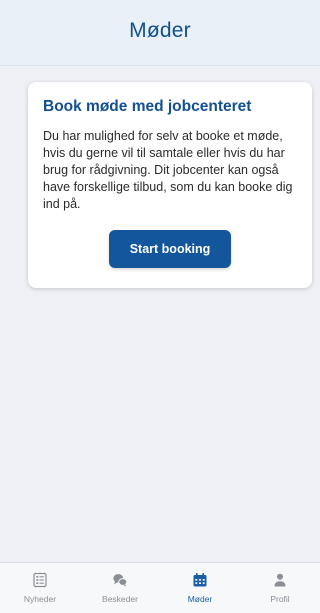 This screenshot has width=320, height=613. Describe the element at coordinates (120, 580) in the screenshot. I see `messages-icon` at that location.